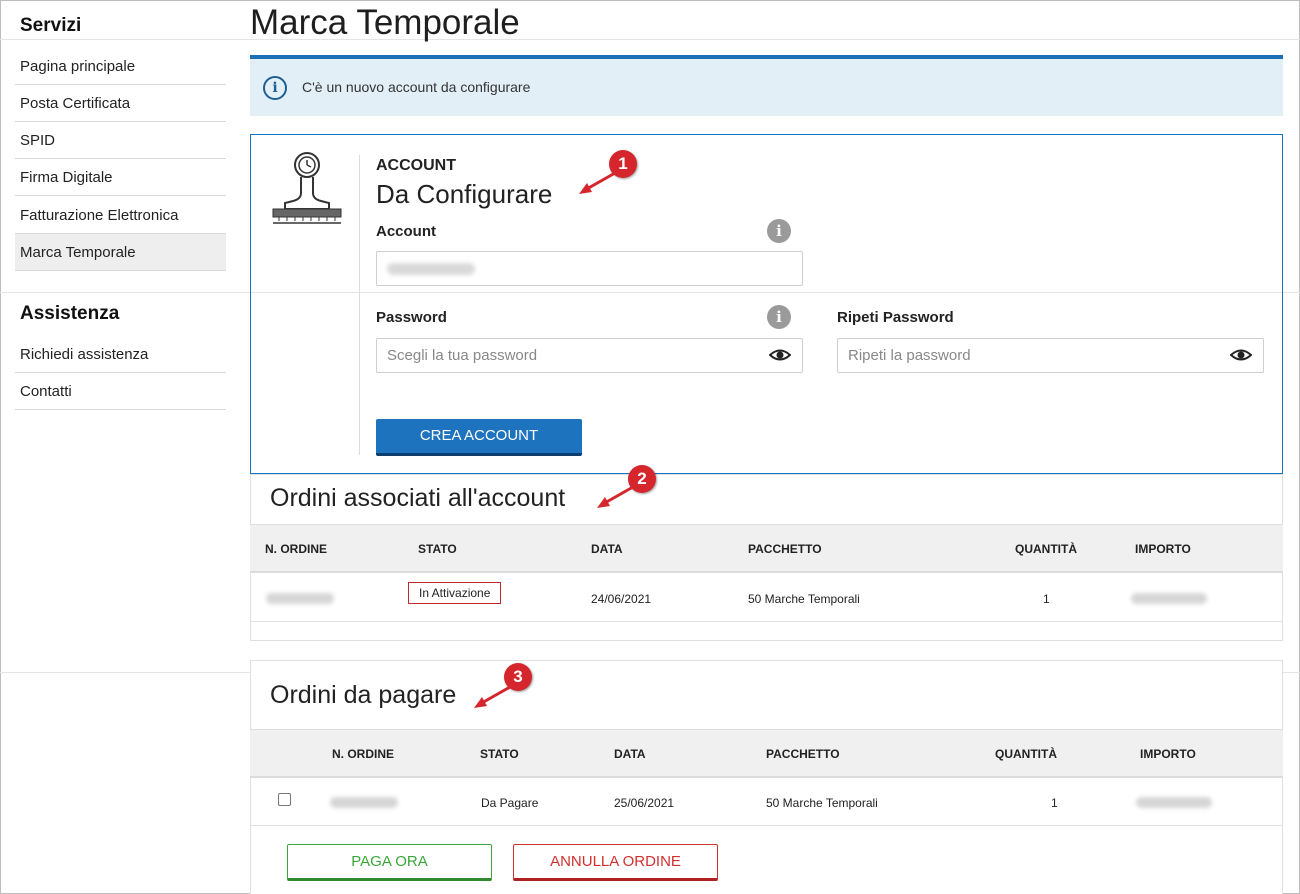 The height and width of the screenshot is (894, 1300). What do you see at coordinates (416, 87) in the screenshot?
I see `info-message: C'è un nuovo account da configurare` at bounding box center [416, 87].